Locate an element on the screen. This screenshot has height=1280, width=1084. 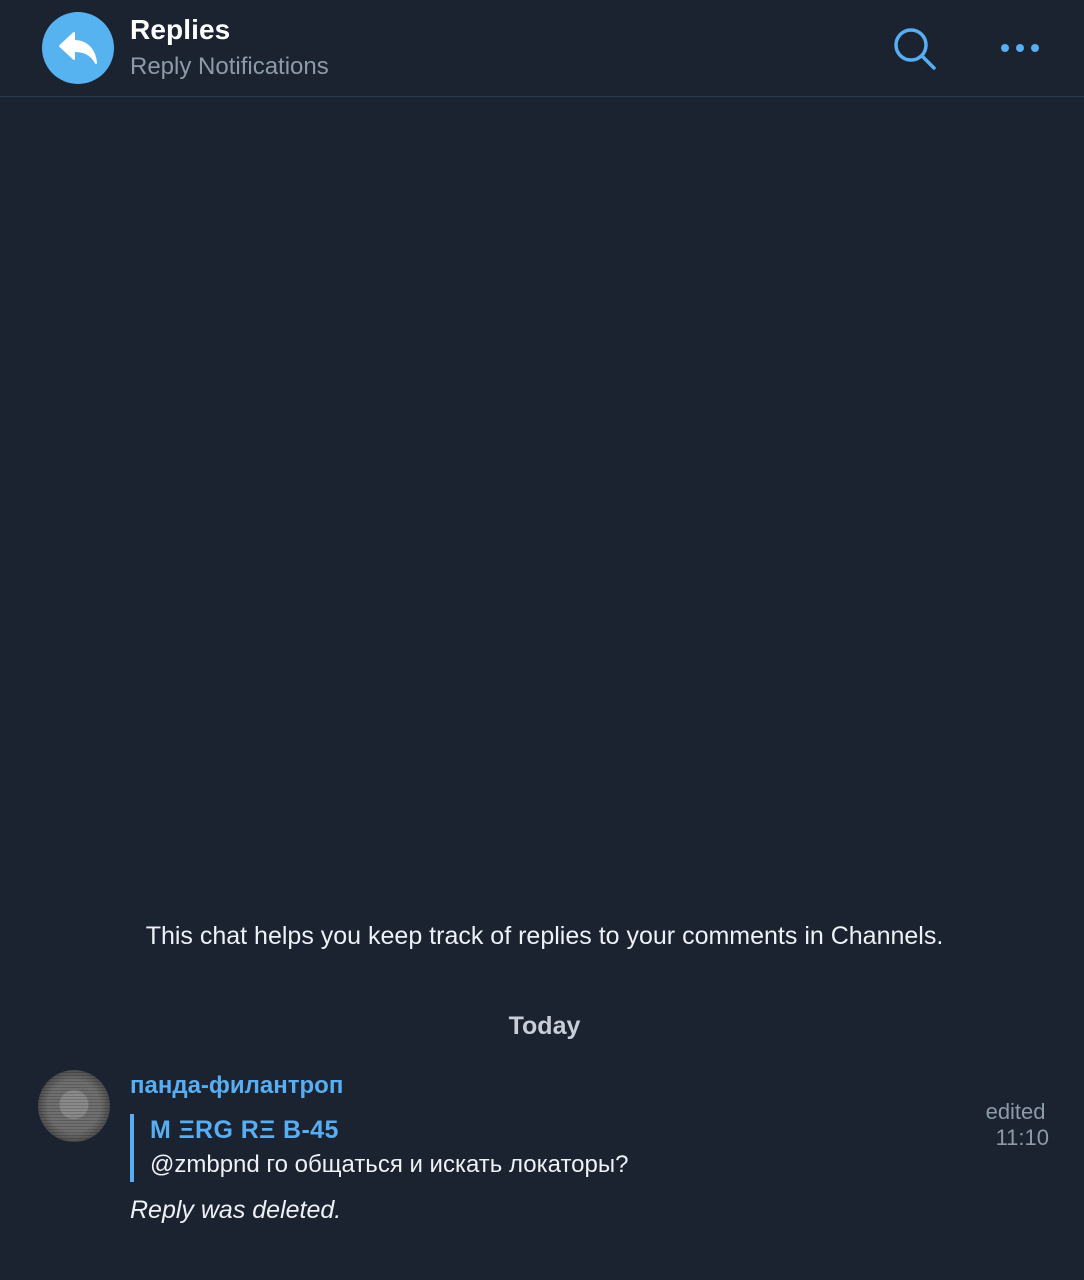
quote-author: M ΞRG RΞ B-45 is located at coordinates (244, 1130).